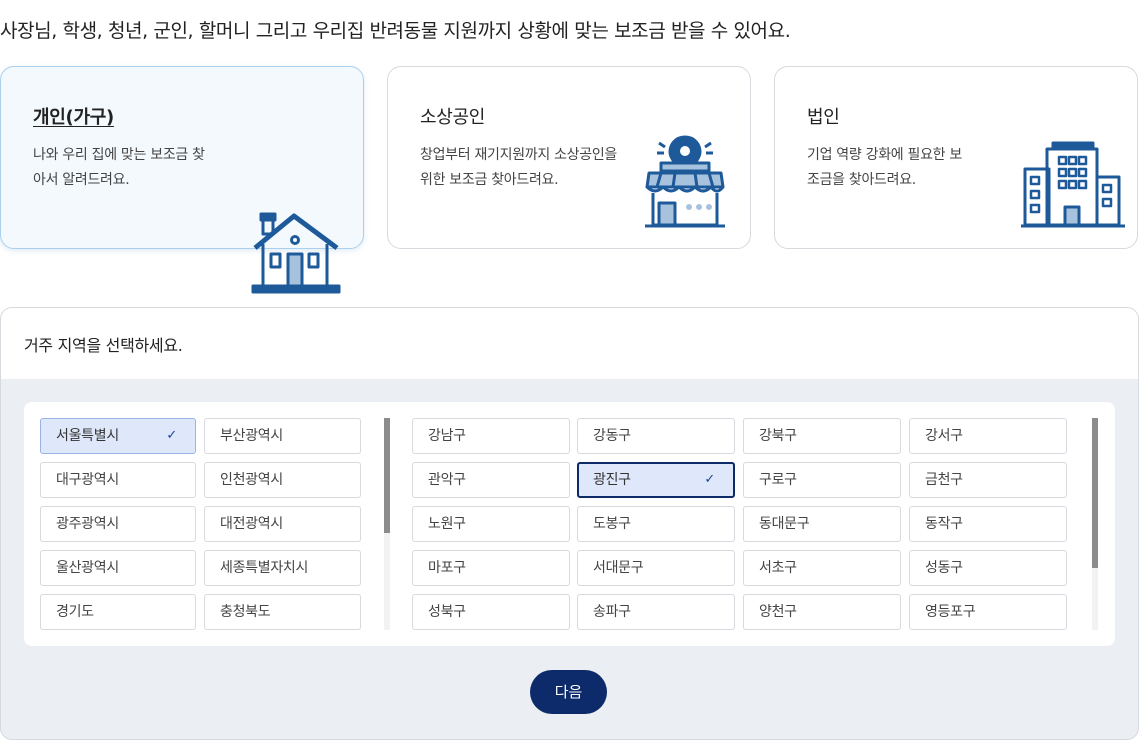  Describe the element at coordinates (569, 343) in the screenshot. I see `region-header: 거주 지역을 선택하세요.` at that location.